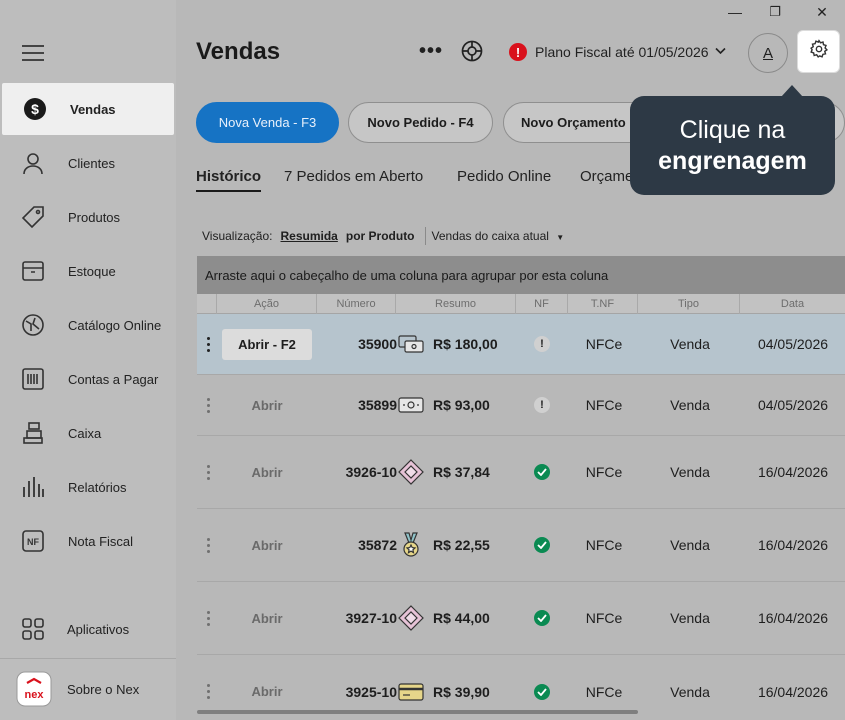  Describe the element at coordinates (417, 712) in the screenshot. I see `horizontal-scrollbar` at that location.